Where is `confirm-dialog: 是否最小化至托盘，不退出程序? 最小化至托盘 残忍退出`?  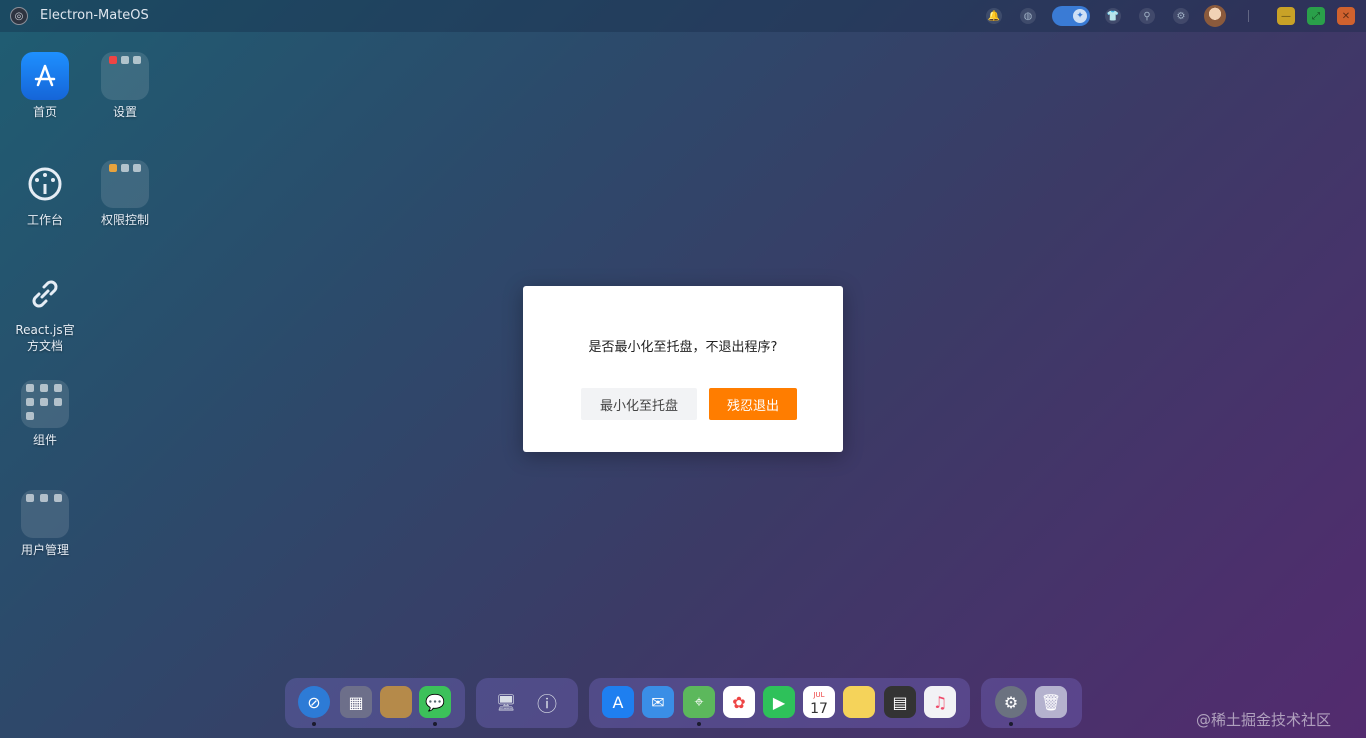
confirm-dialog: 是否最小化至托盘，不退出程序? 最小化至托盘 残忍退出 is located at coordinates (683, 369).